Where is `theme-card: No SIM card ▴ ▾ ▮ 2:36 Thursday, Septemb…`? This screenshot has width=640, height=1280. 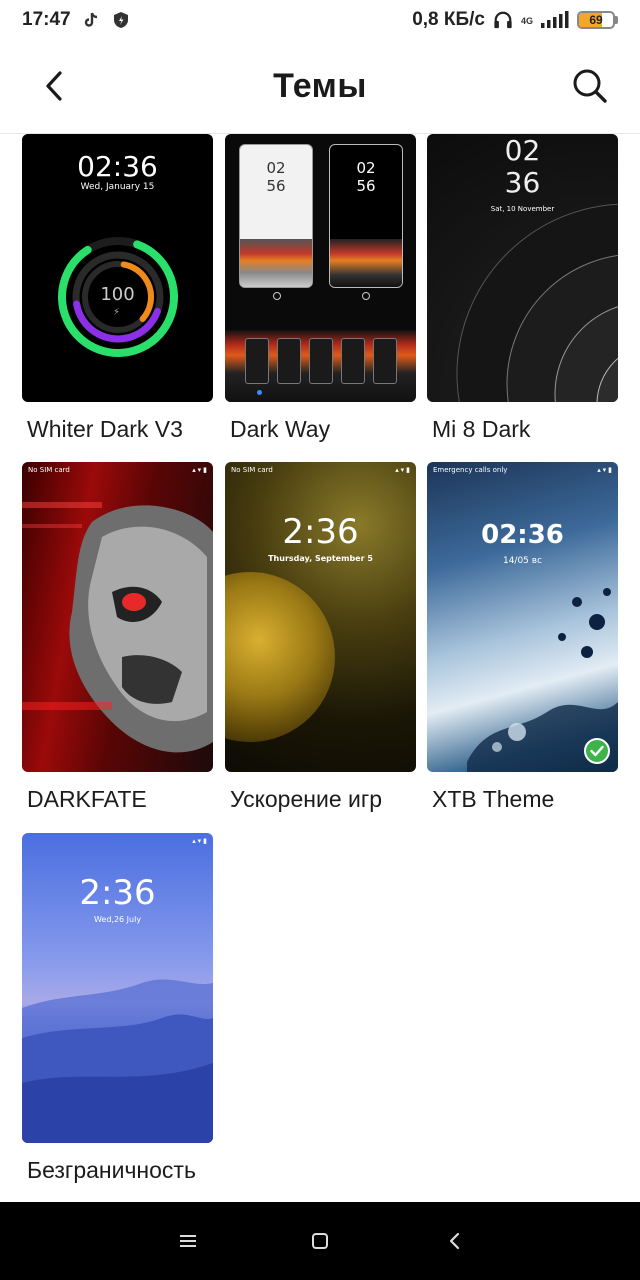
theme-card: No SIM card ▴ ▾ ▮ 2:36 Thursday, Septemb… is located at coordinates (320, 637).